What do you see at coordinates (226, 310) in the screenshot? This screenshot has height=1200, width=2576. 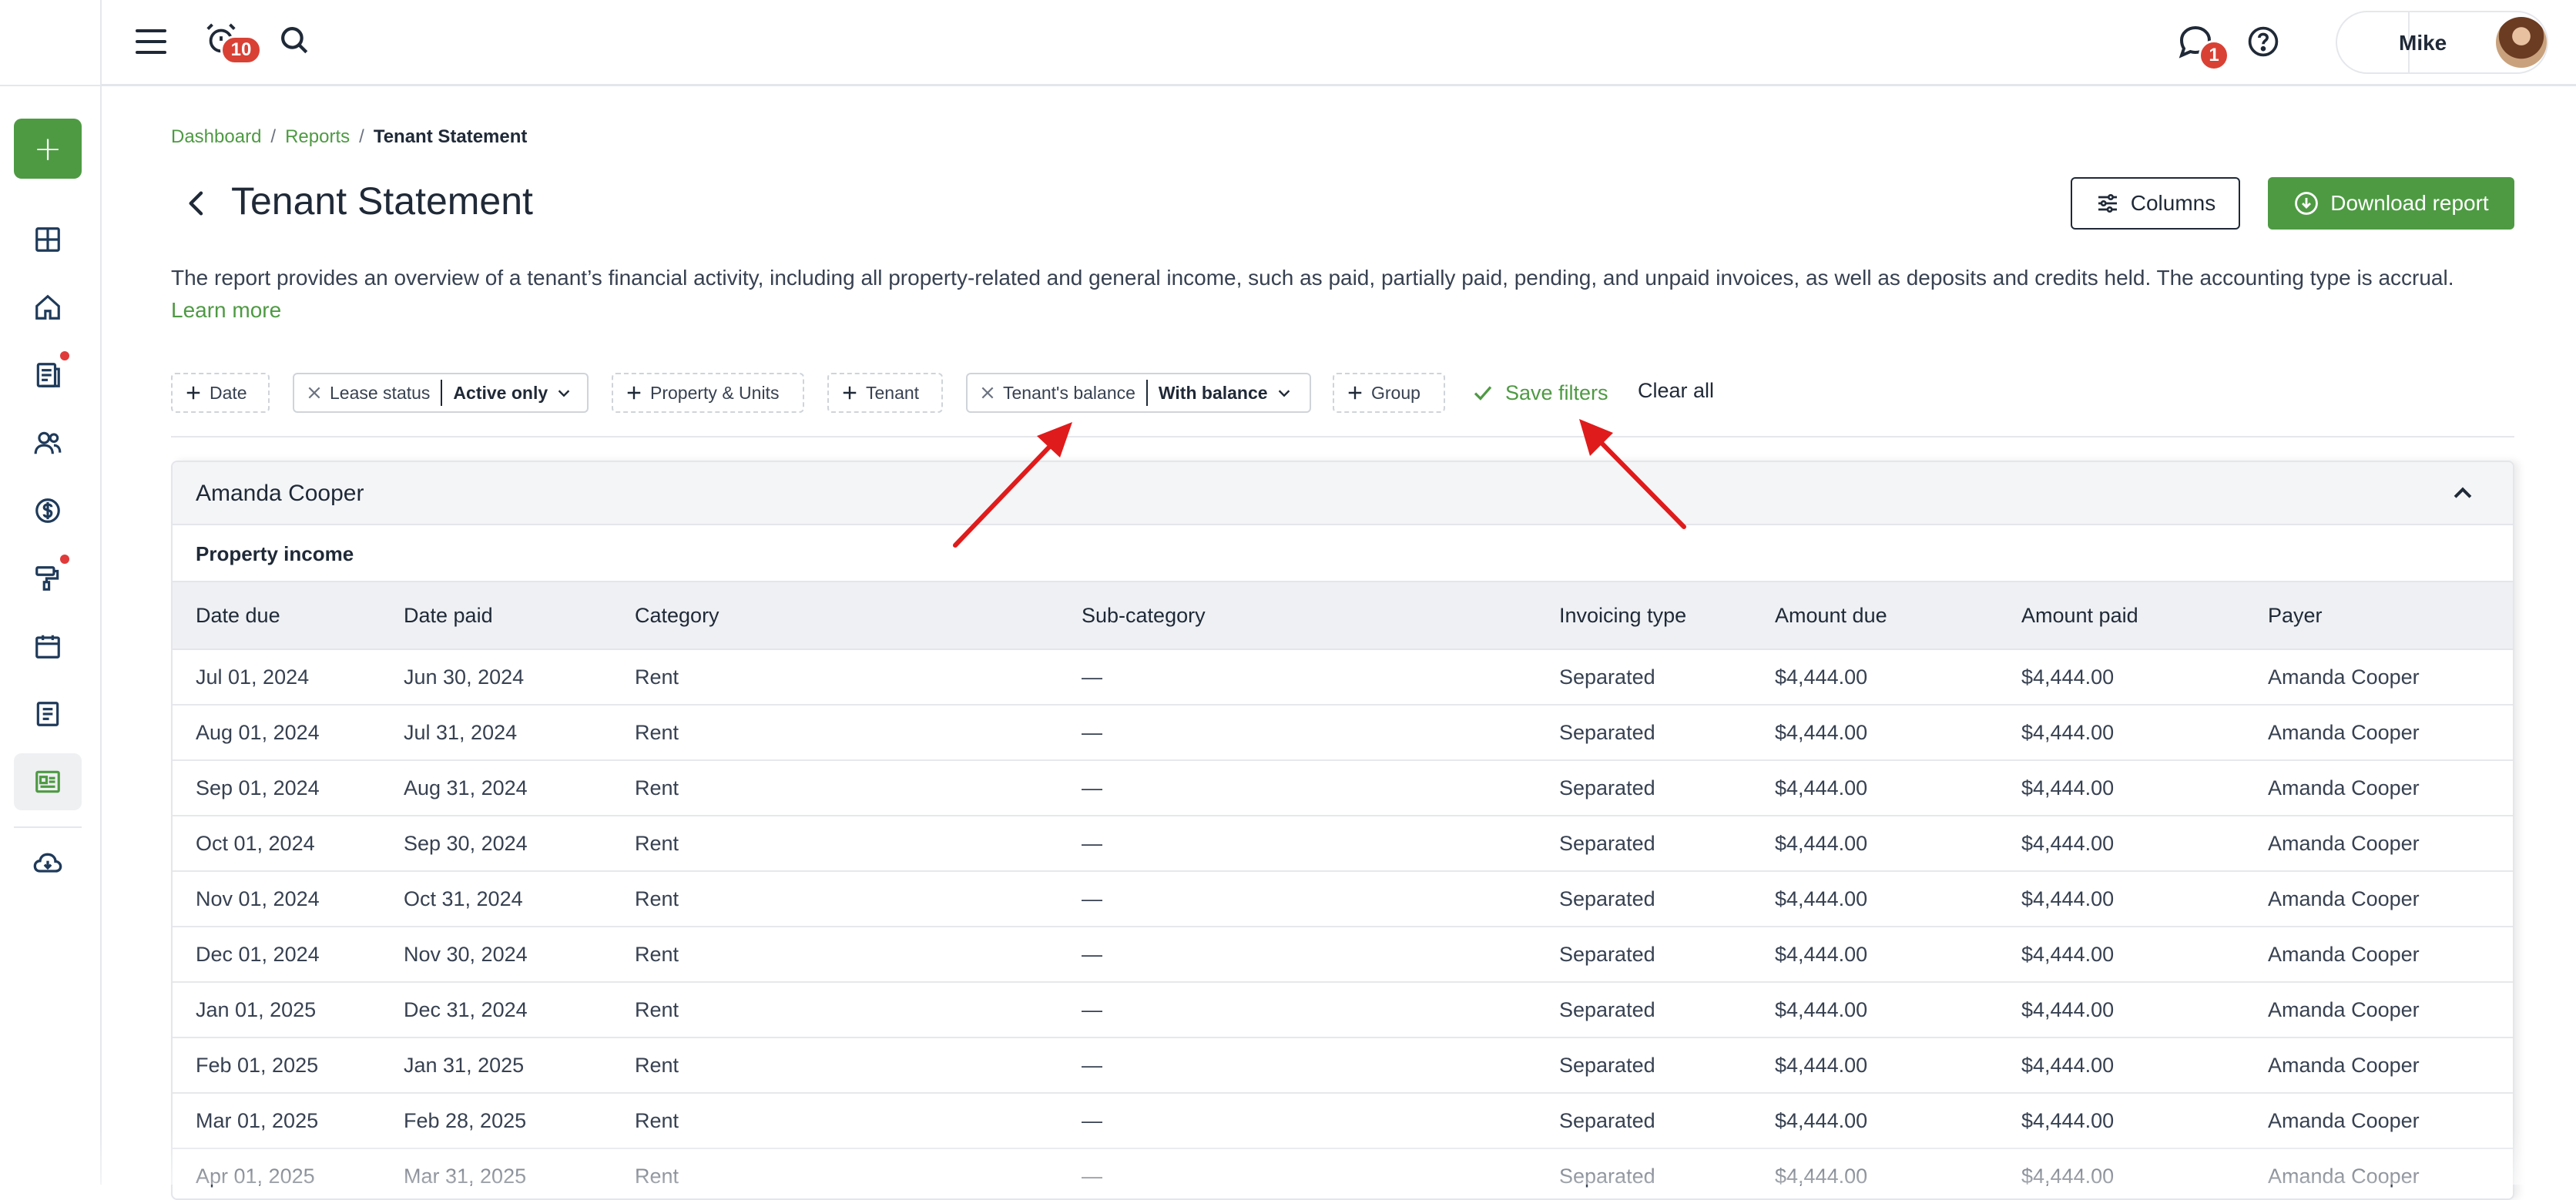 I see `learn-more-link: Learn more` at bounding box center [226, 310].